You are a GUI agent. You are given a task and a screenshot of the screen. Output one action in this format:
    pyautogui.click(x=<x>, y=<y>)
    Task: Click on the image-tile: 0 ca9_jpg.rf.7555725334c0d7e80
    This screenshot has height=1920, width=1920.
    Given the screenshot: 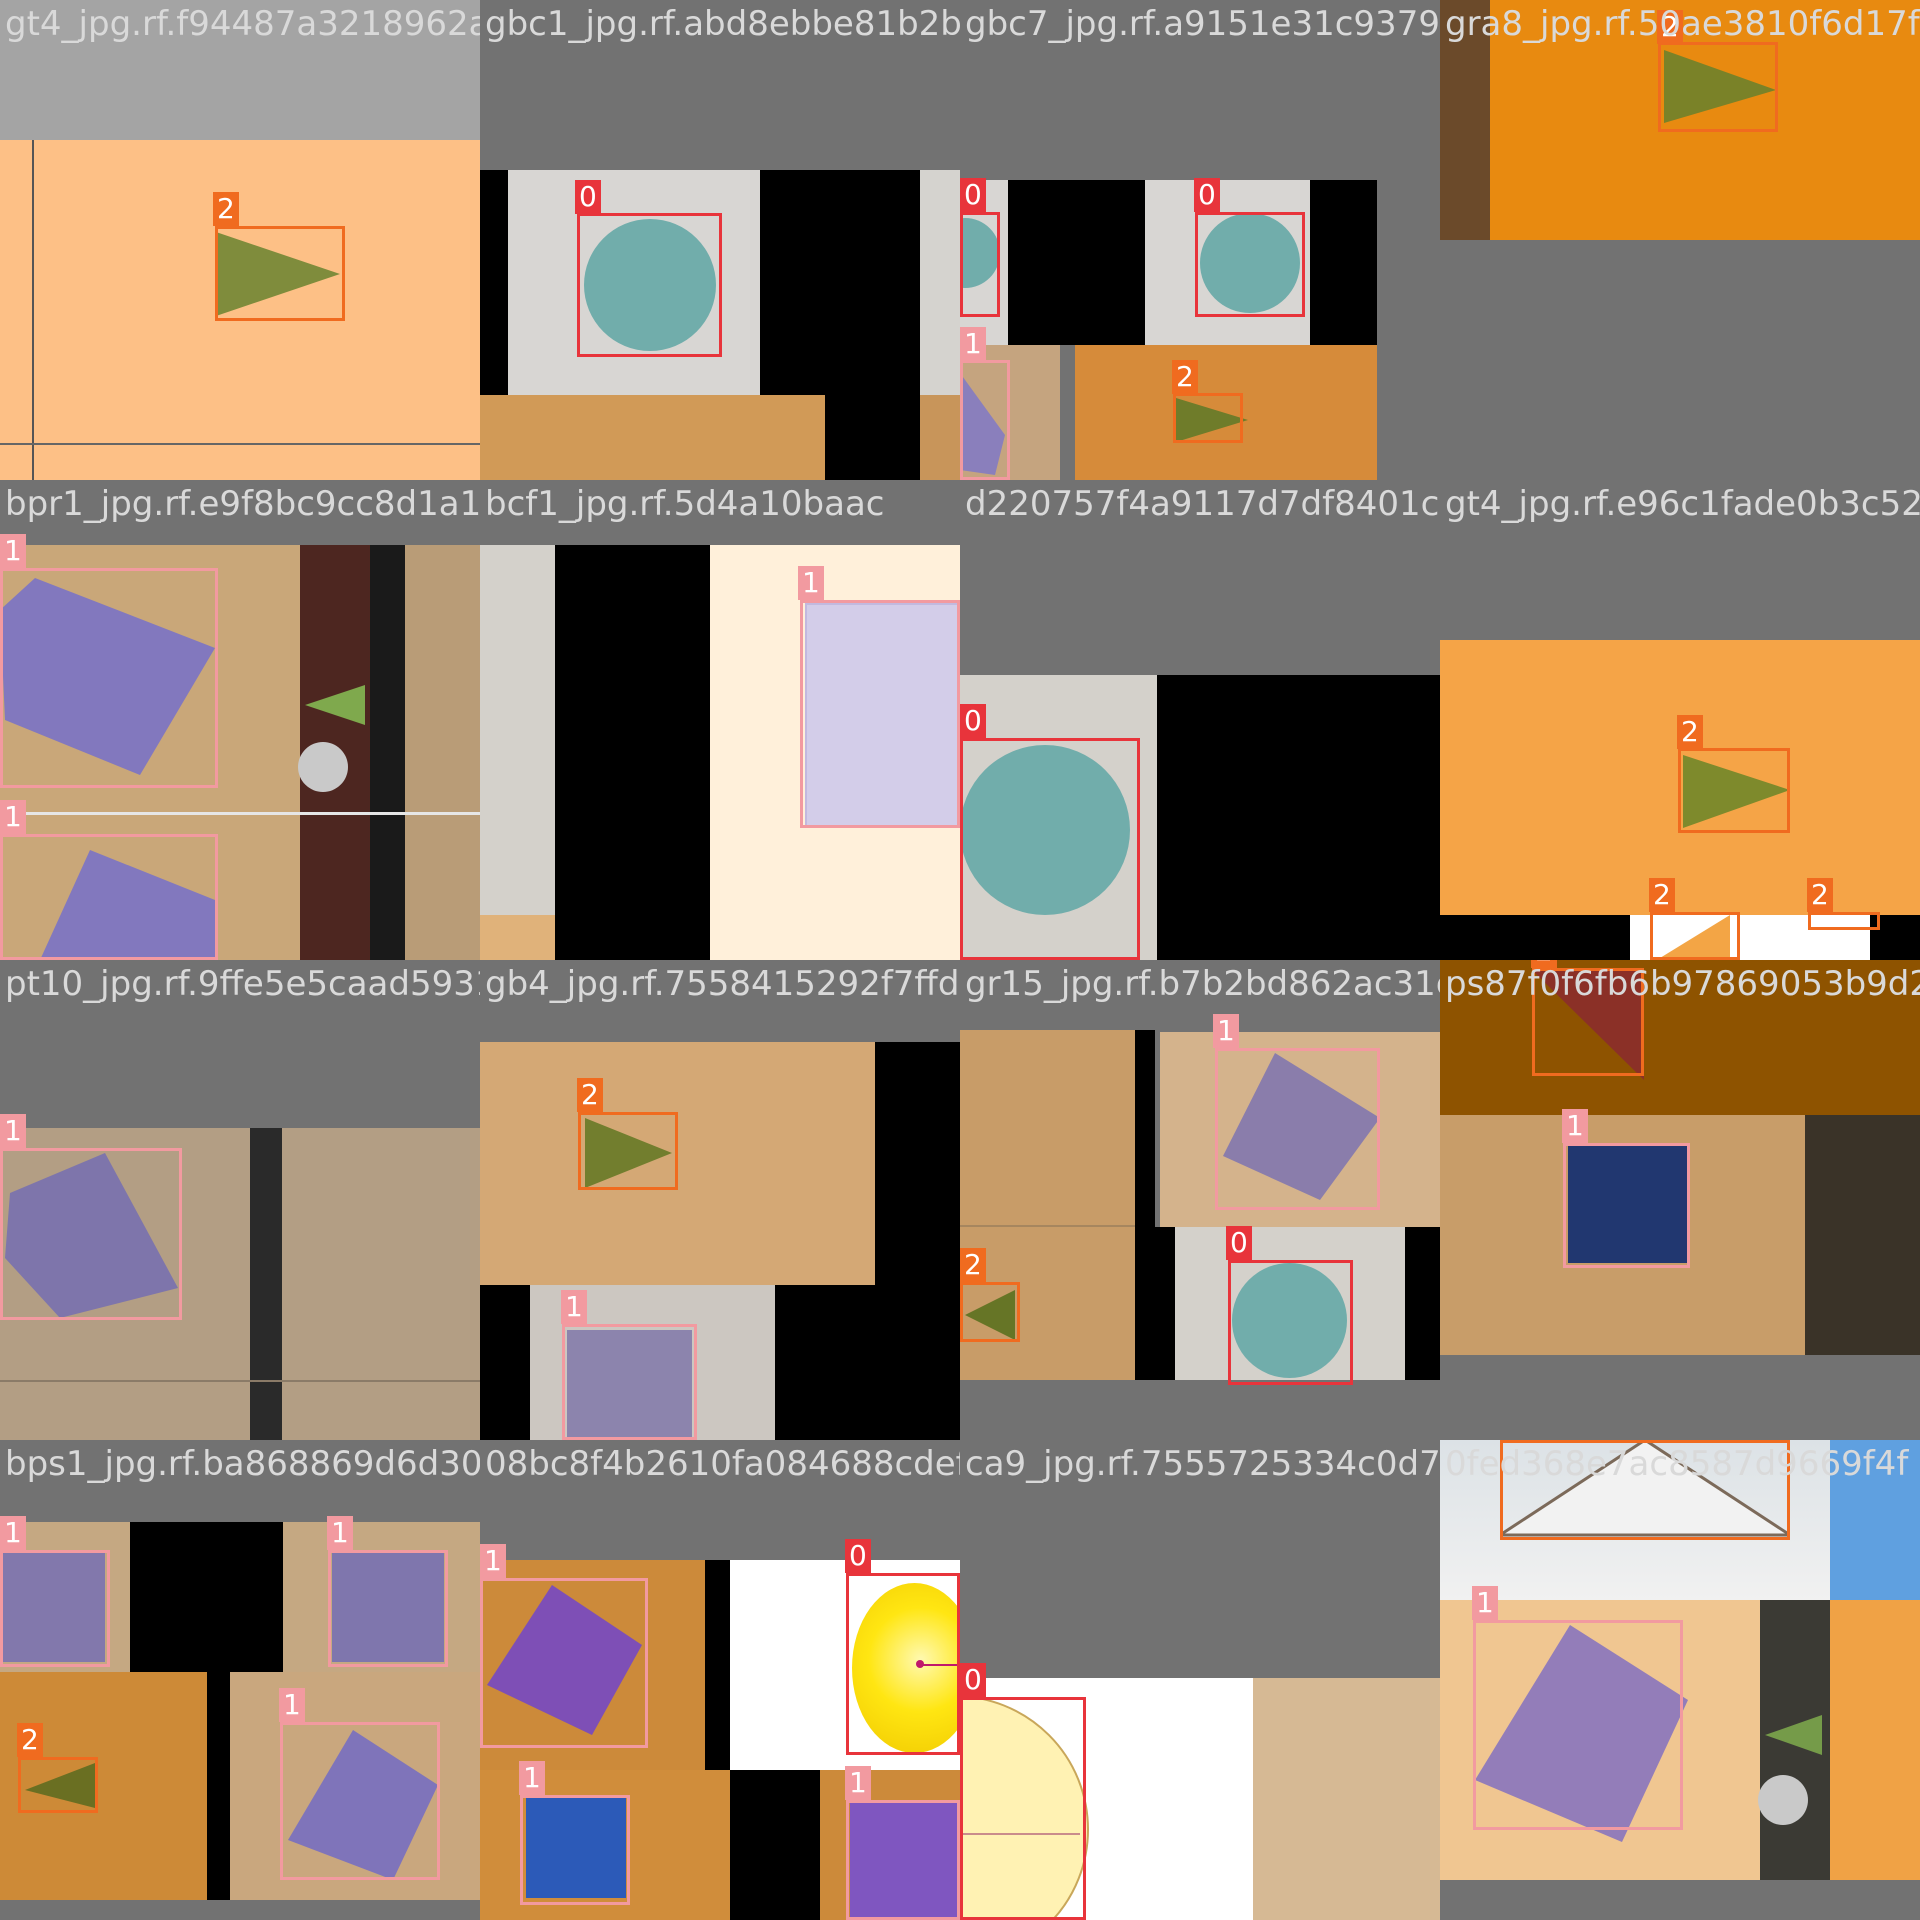 What is the action you would take?
    pyautogui.click(x=1200, y=1680)
    